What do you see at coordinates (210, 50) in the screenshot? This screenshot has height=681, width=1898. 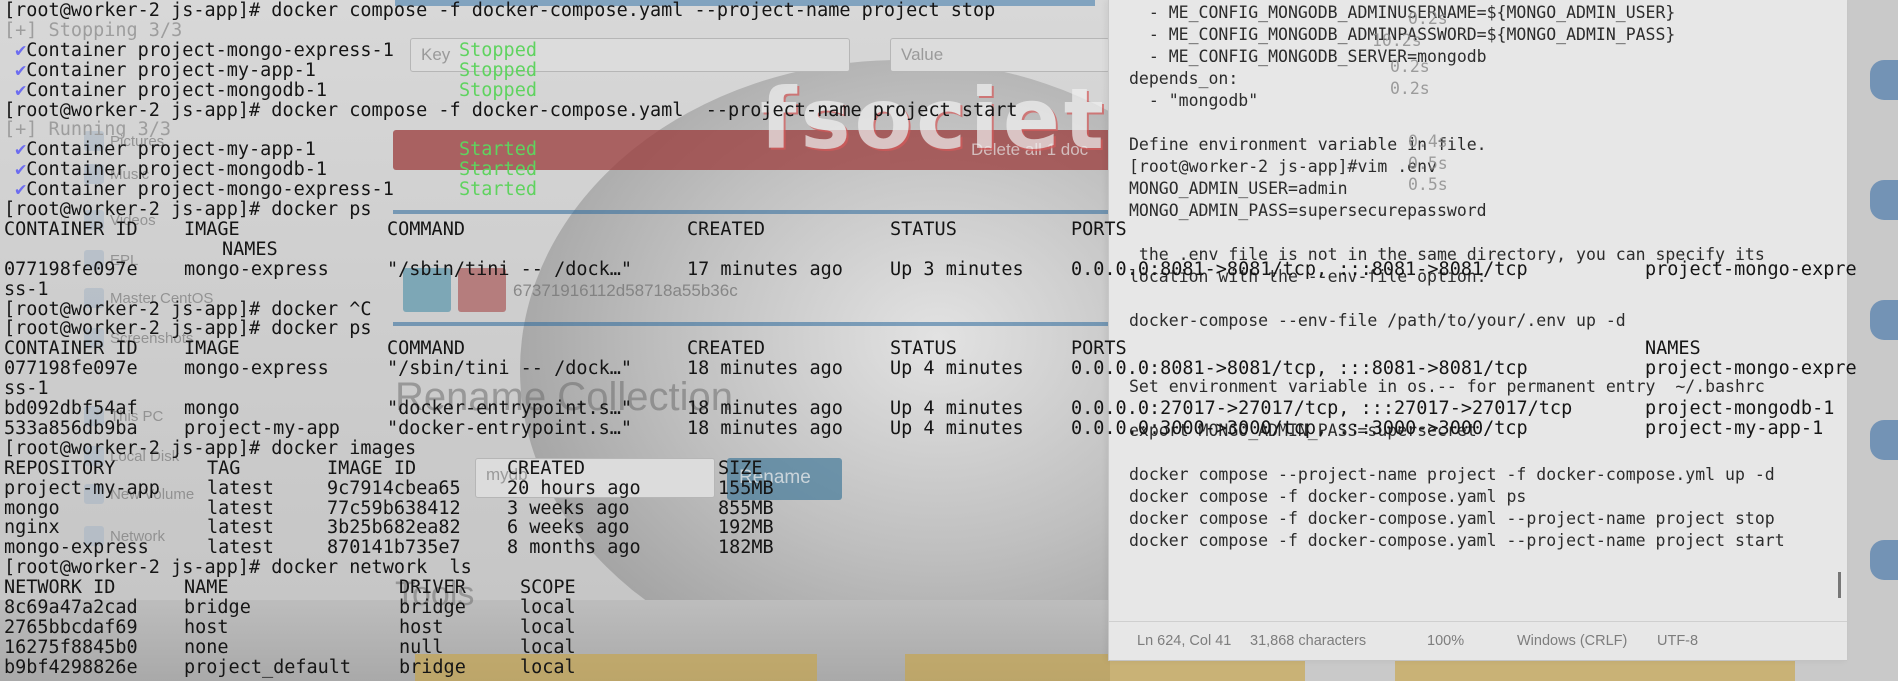 I see `container-name: Container project-mongo-express-1` at bounding box center [210, 50].